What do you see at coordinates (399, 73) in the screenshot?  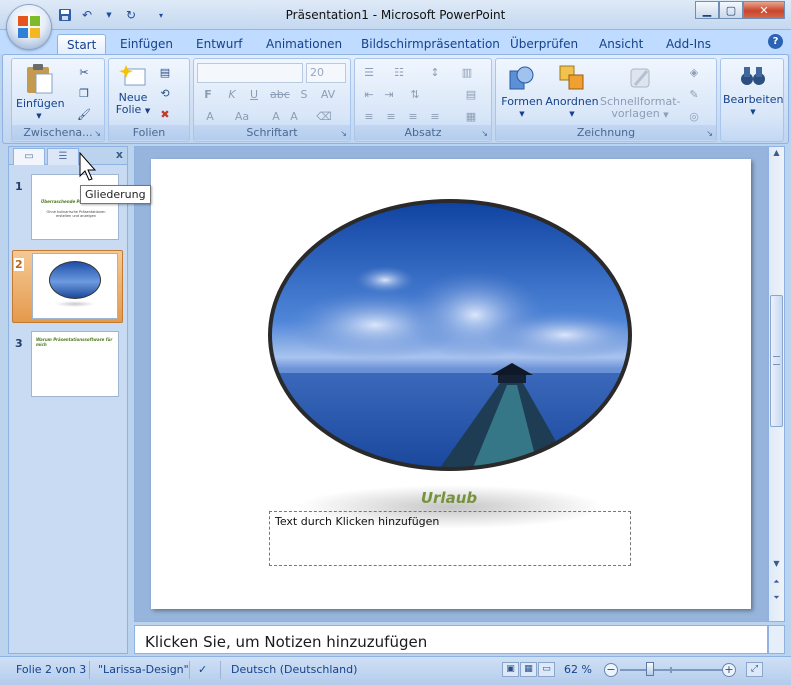 I see `numbering-icon: ☷` at bounding box center [399, 73].